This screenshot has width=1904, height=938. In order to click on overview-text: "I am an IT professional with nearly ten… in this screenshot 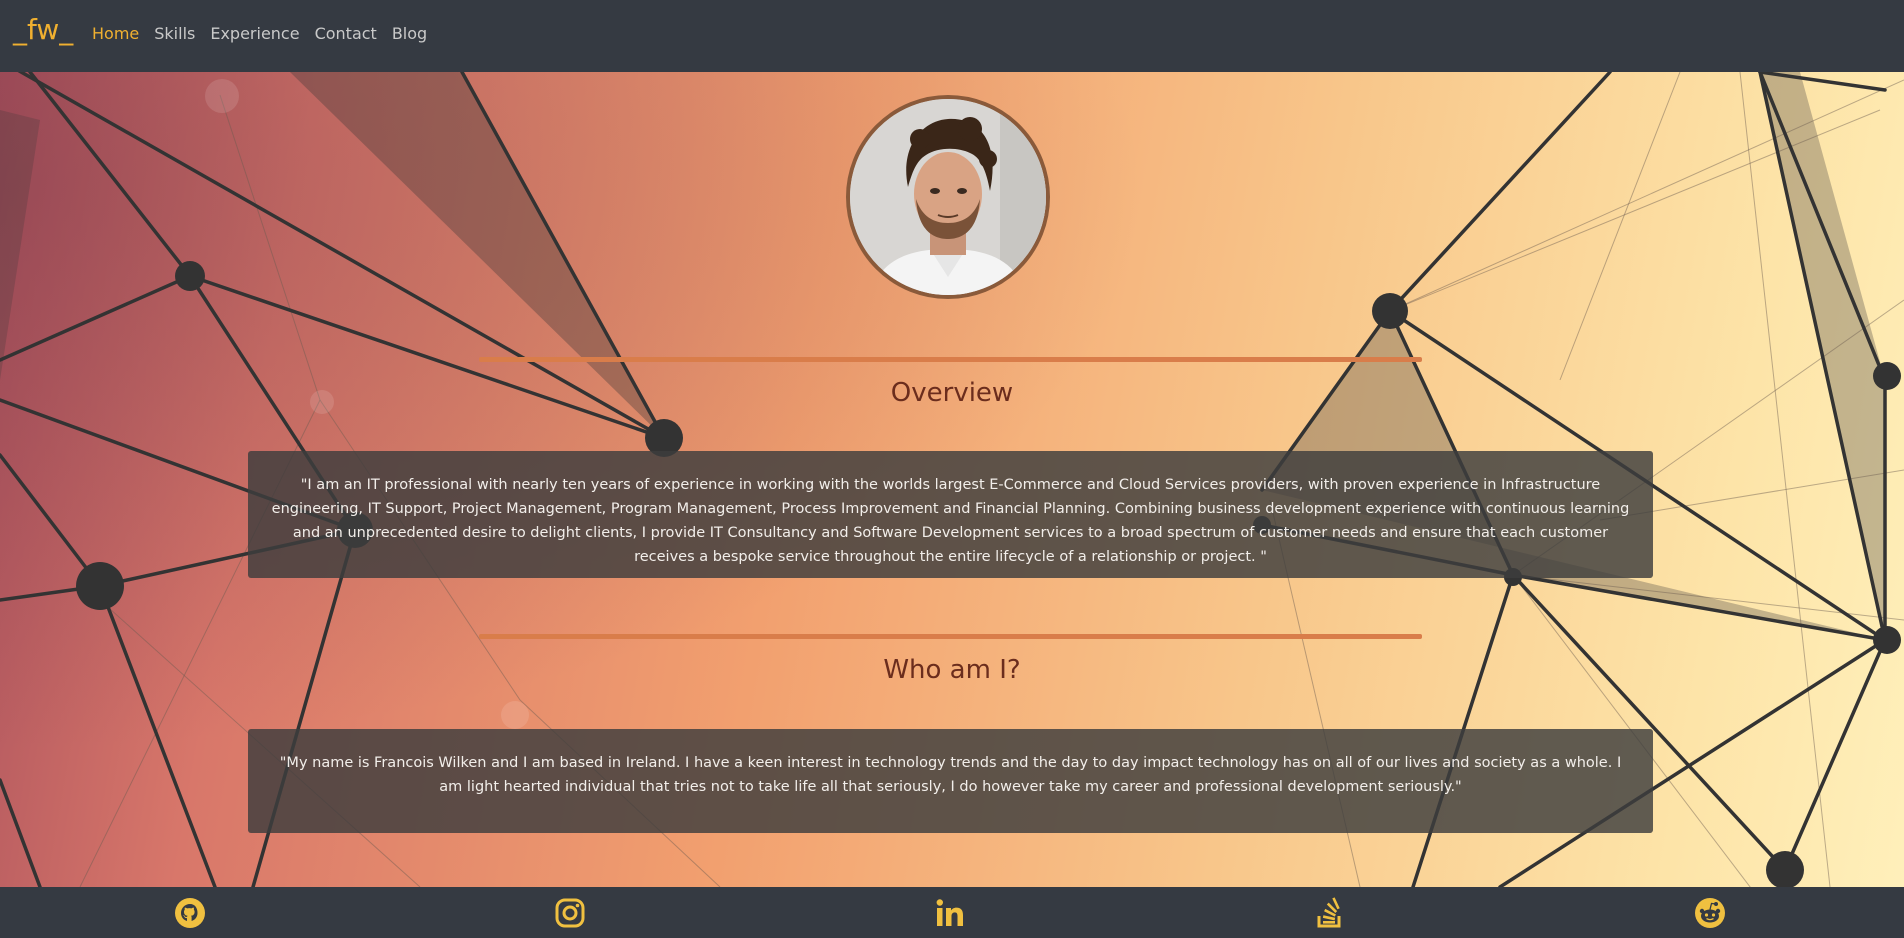, I will do `click(950, 521)`.